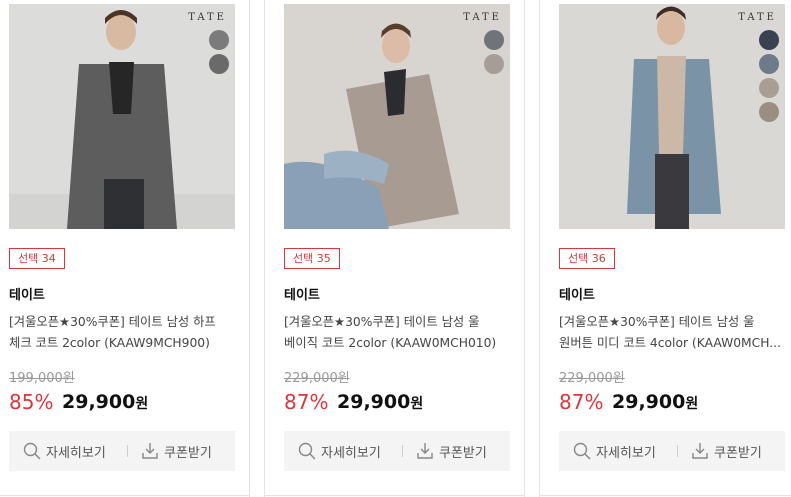  Describe the element at coordinates (109, 343) in the screenshot. I see `product-title-line: 체크 코트 2color (KAAW9MCH900)` at that location.